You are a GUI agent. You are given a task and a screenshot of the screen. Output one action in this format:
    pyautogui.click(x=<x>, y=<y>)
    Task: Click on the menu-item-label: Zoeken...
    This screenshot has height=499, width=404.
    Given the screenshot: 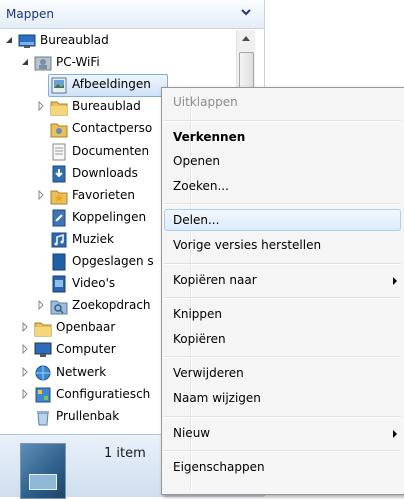 What is the action you would take?
    pyautogui.click(x=201, y=185)
    